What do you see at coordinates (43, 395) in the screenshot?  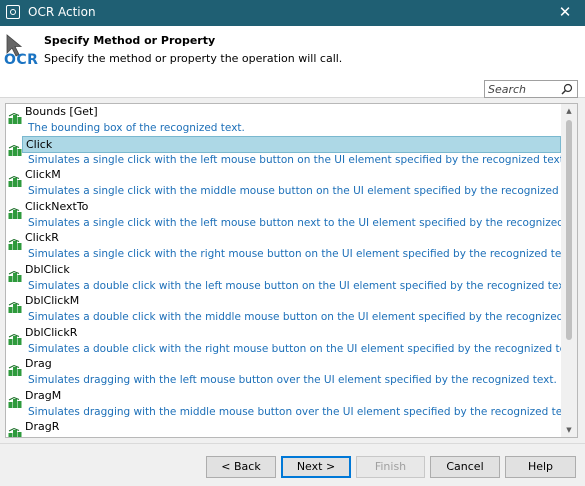 I see `method-name: DragM` at bounding box center [43, 395].